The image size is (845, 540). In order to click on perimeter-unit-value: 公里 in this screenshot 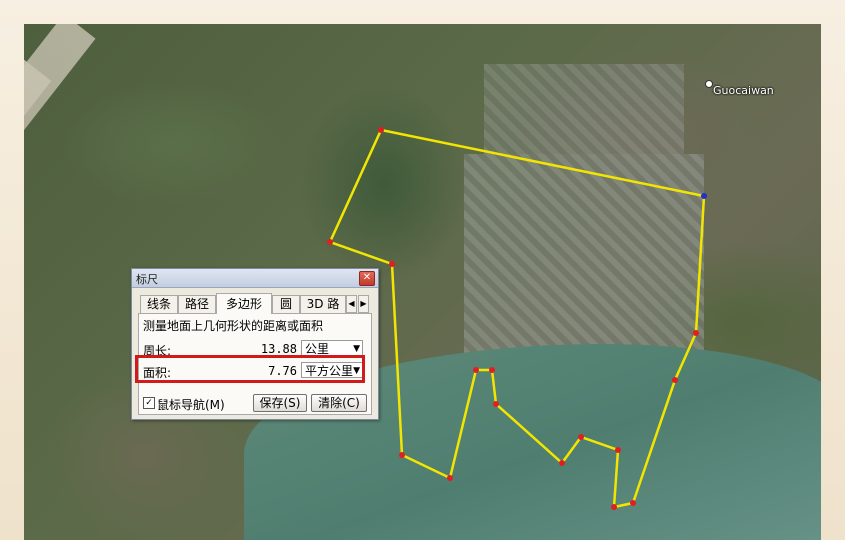, I will do `click(317, 349)`.